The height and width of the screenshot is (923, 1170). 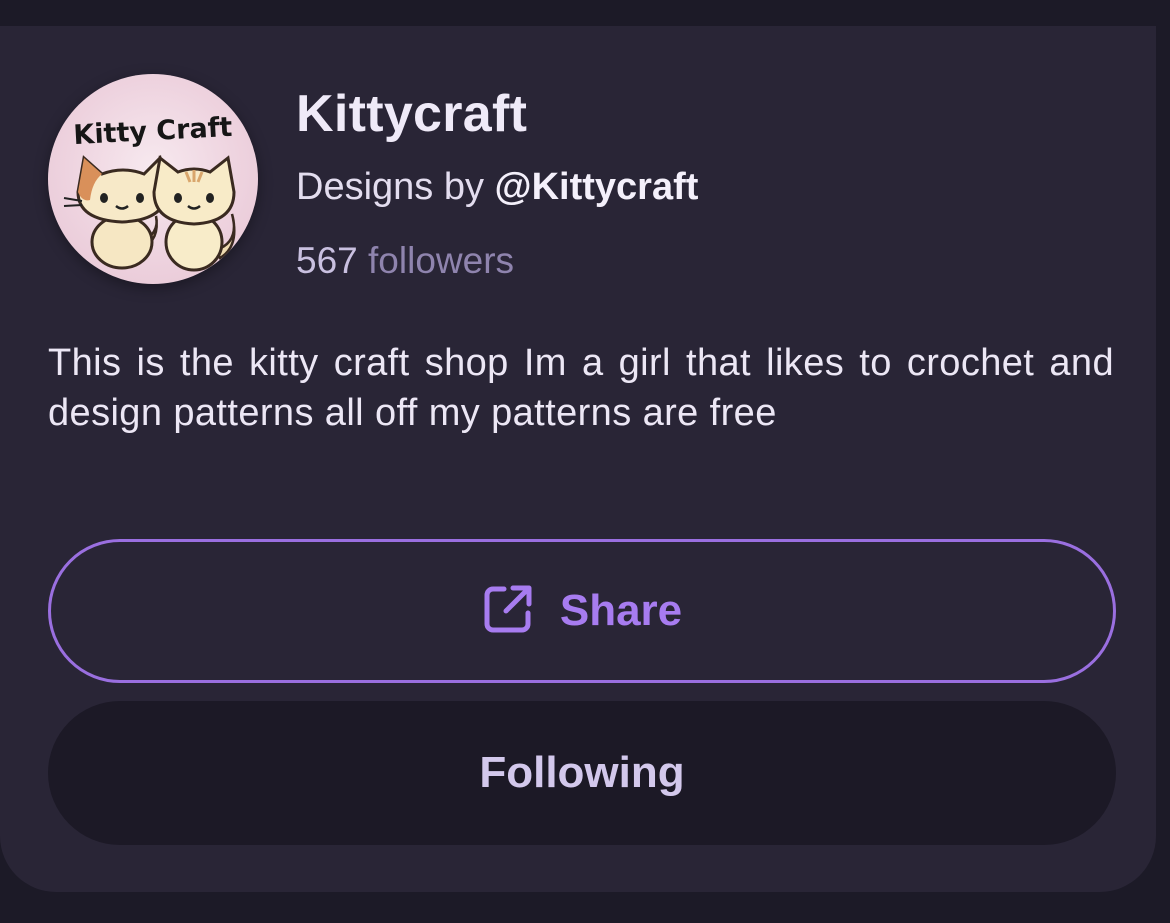 I want to click on designer-byline: Designs by @Kittycraft, so click(x=497, y=187).